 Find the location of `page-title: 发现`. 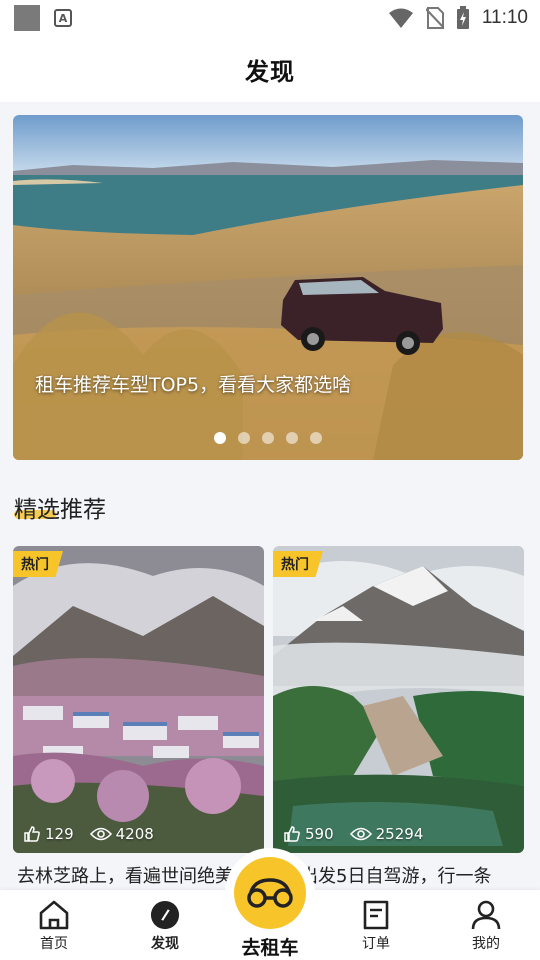

page-title: 发现 is located at coordinates (270, 71).